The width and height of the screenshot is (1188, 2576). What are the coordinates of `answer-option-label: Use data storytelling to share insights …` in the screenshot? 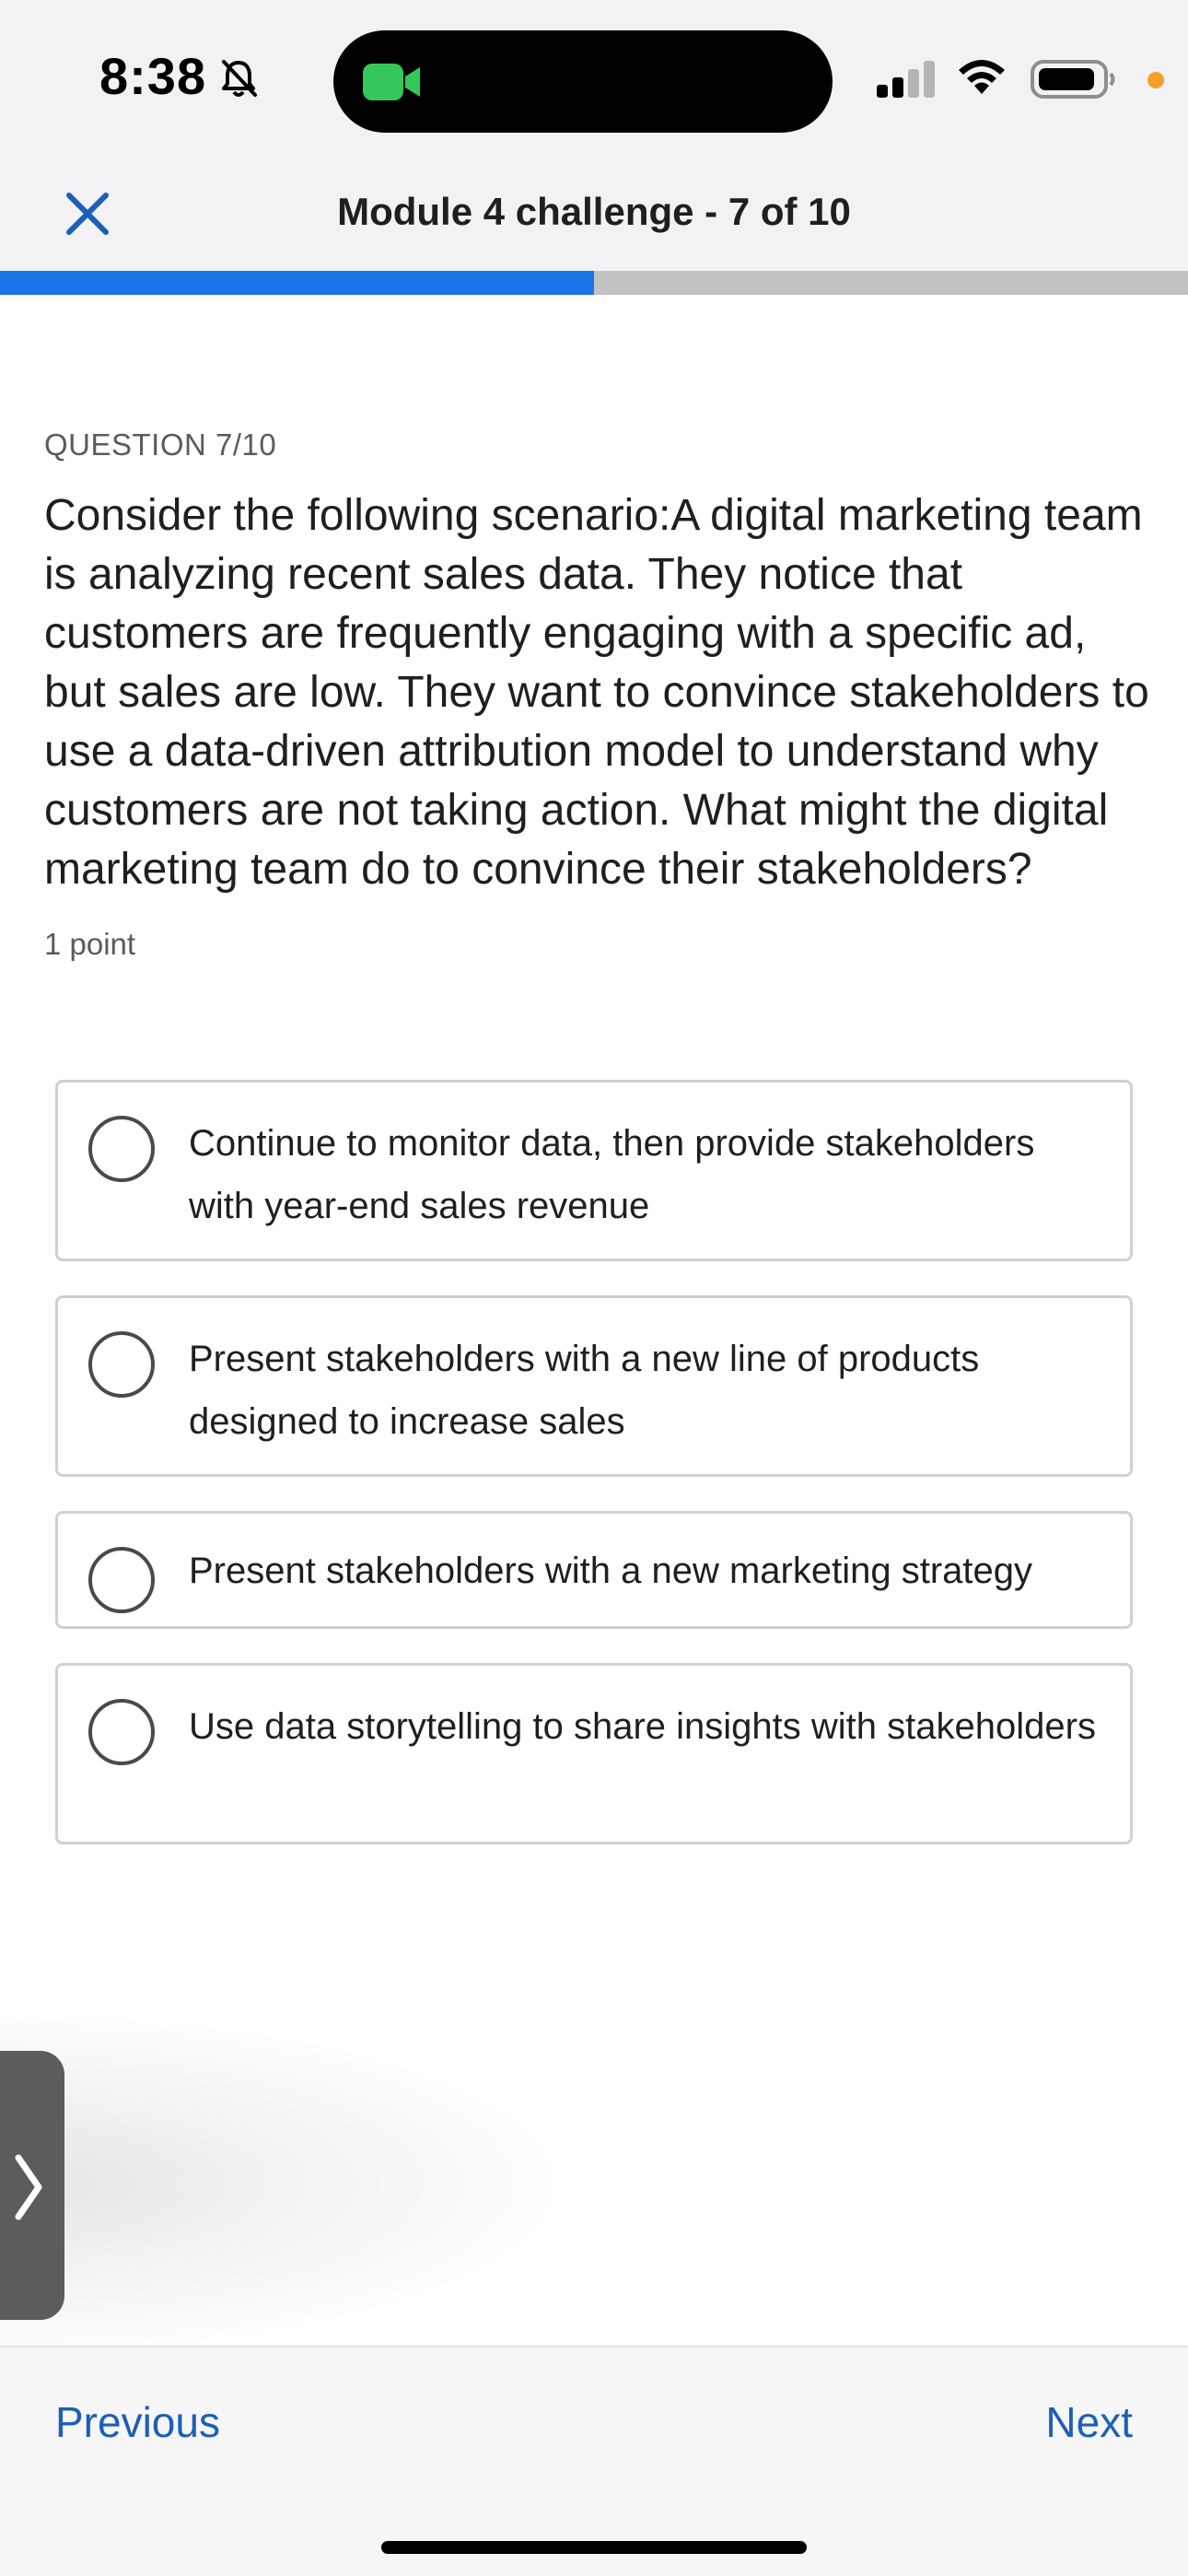 It's located at (642, 1726).